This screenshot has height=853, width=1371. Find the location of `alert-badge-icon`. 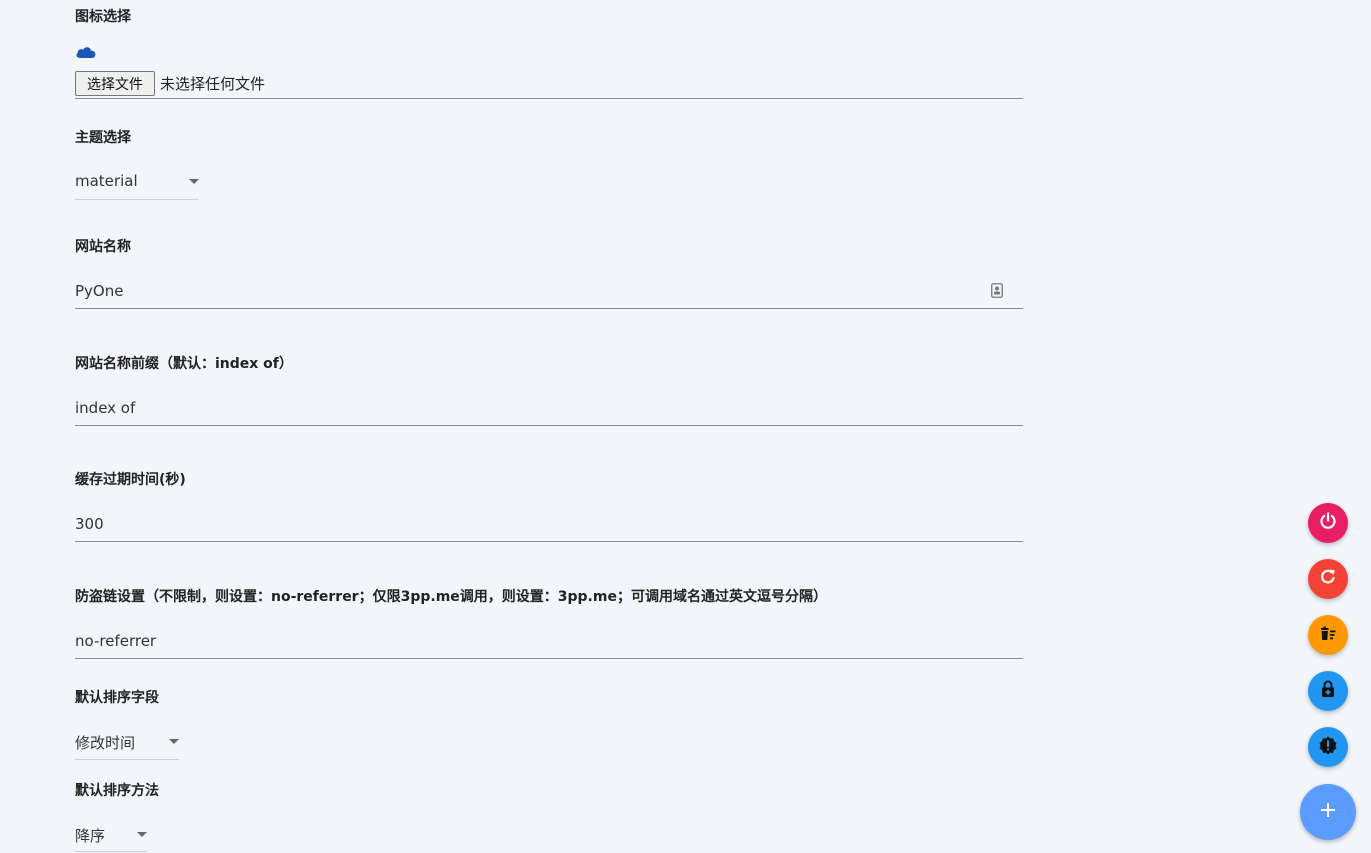

alert-badge-icon is located at coordinates (1328, 747).